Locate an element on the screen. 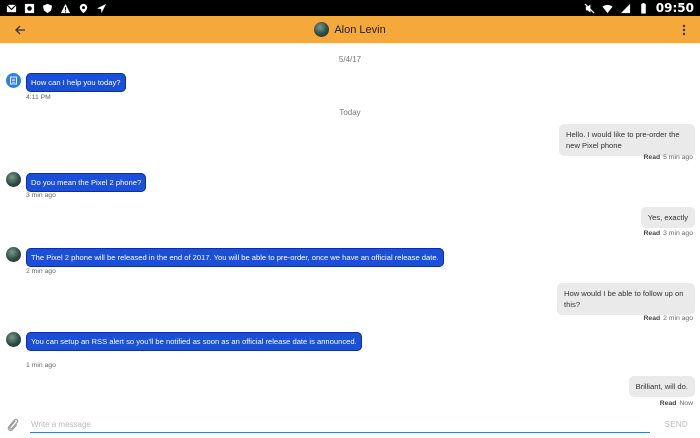  message-status: Read Now is located at coordinates (676, 403).